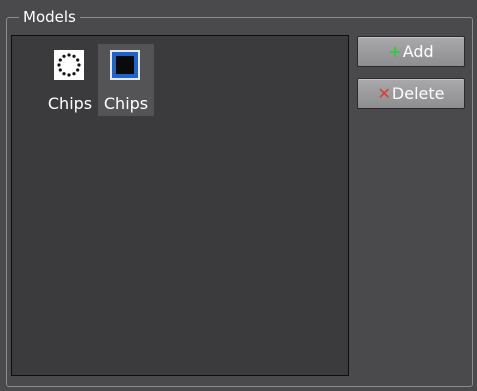 This screenshot has width=477, height=391. I want to click on list-item: Chips, so click(70, 80).